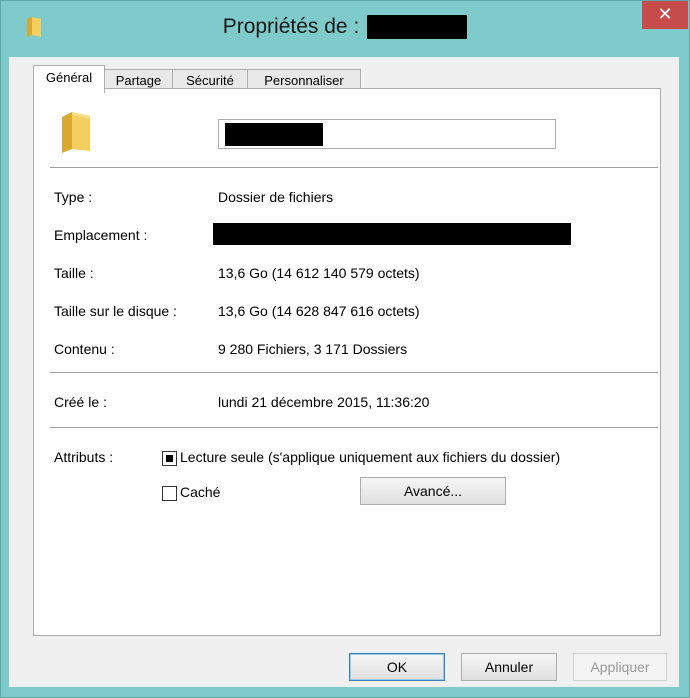 Image resolution: width=690 pixels, height=698 pixels. Describe the element at coordinates (620, 667) in the screenshot. I see `apply-button: Appliquer` at that location.